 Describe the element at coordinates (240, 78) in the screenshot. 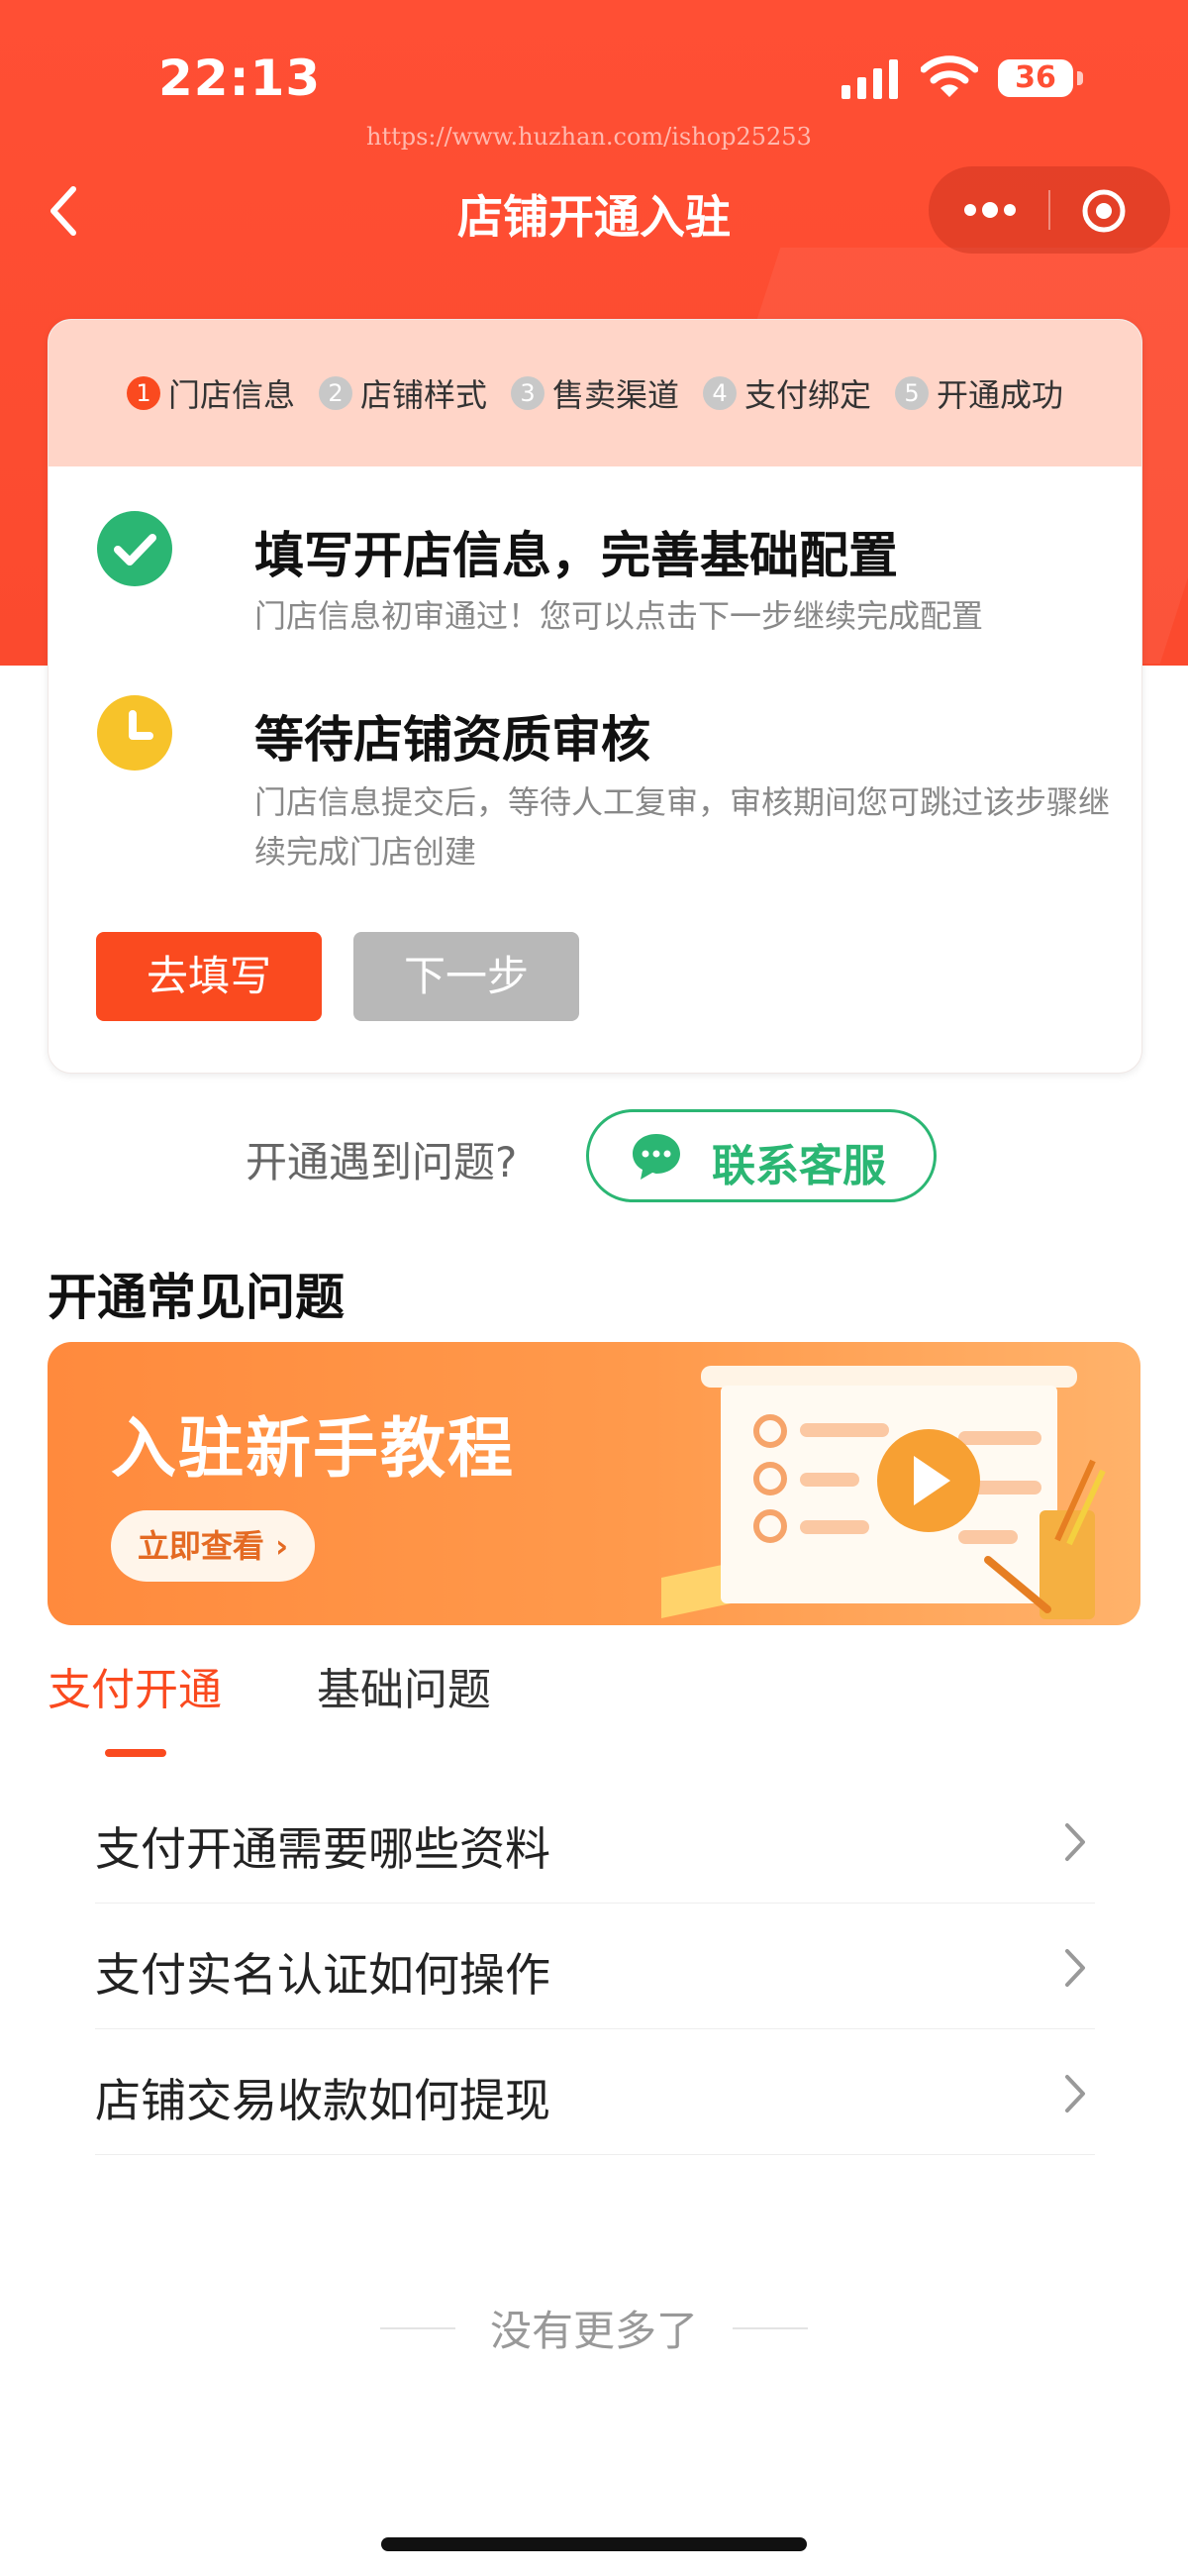

I see `status-time: 22:13` at that location.